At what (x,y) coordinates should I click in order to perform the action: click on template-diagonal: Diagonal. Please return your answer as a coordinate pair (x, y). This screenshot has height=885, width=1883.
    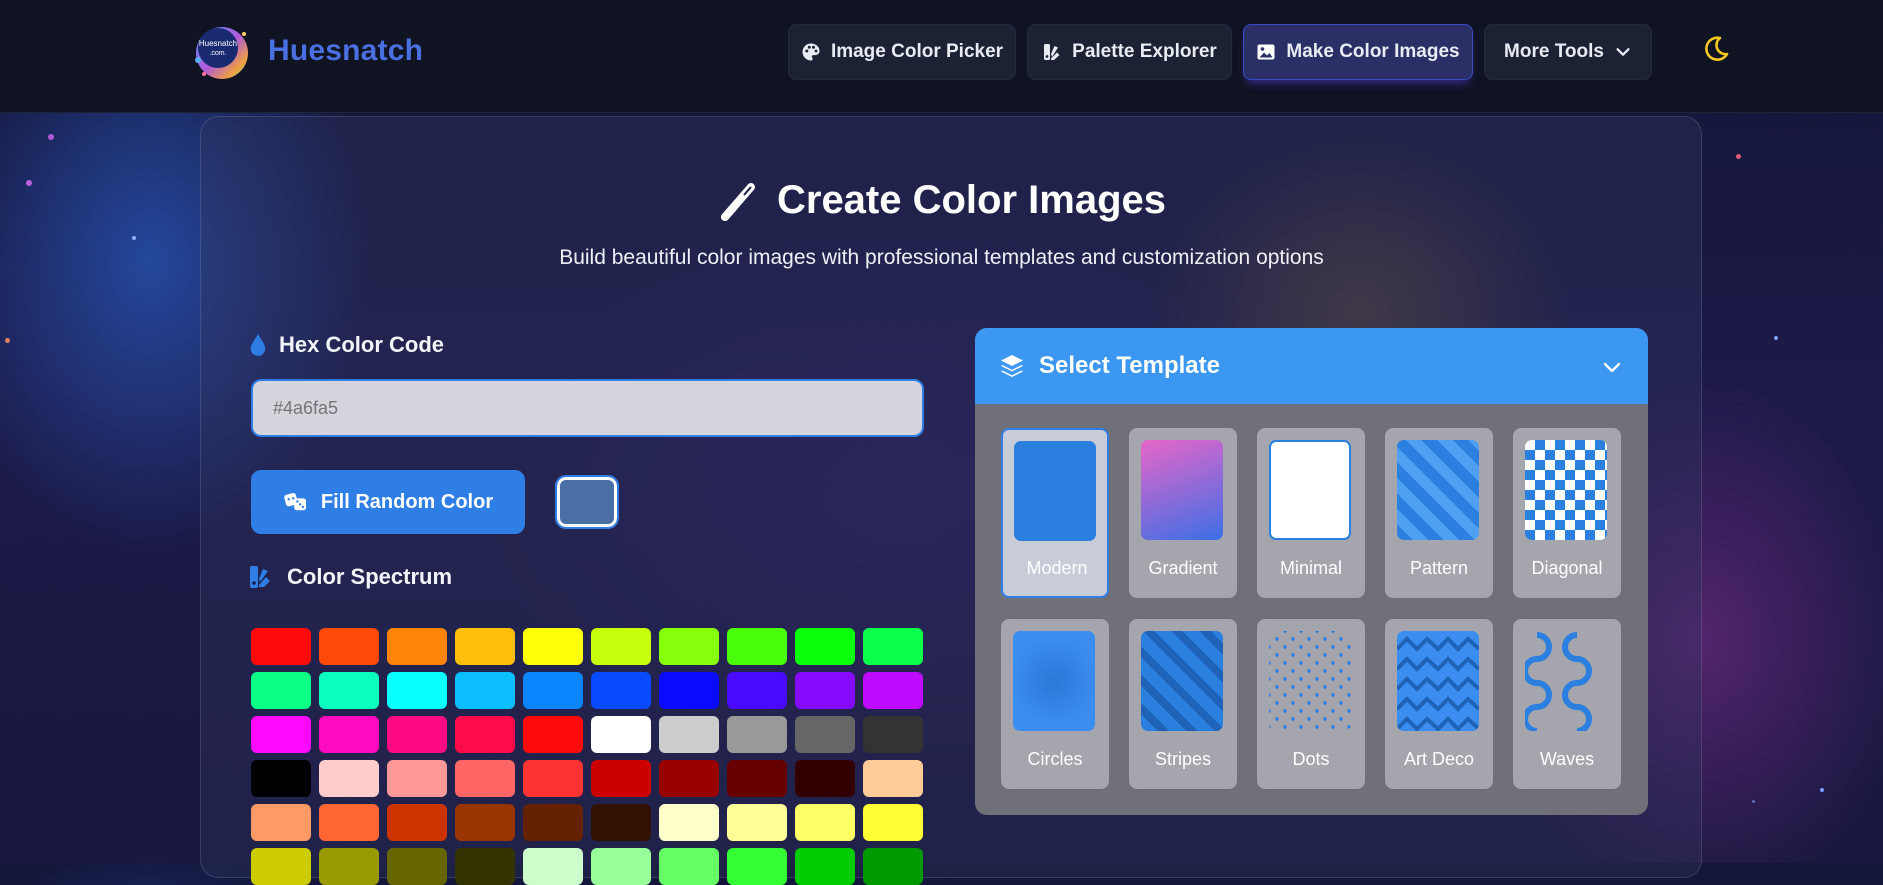
    Looking at the image, I should click on (1567, 513).